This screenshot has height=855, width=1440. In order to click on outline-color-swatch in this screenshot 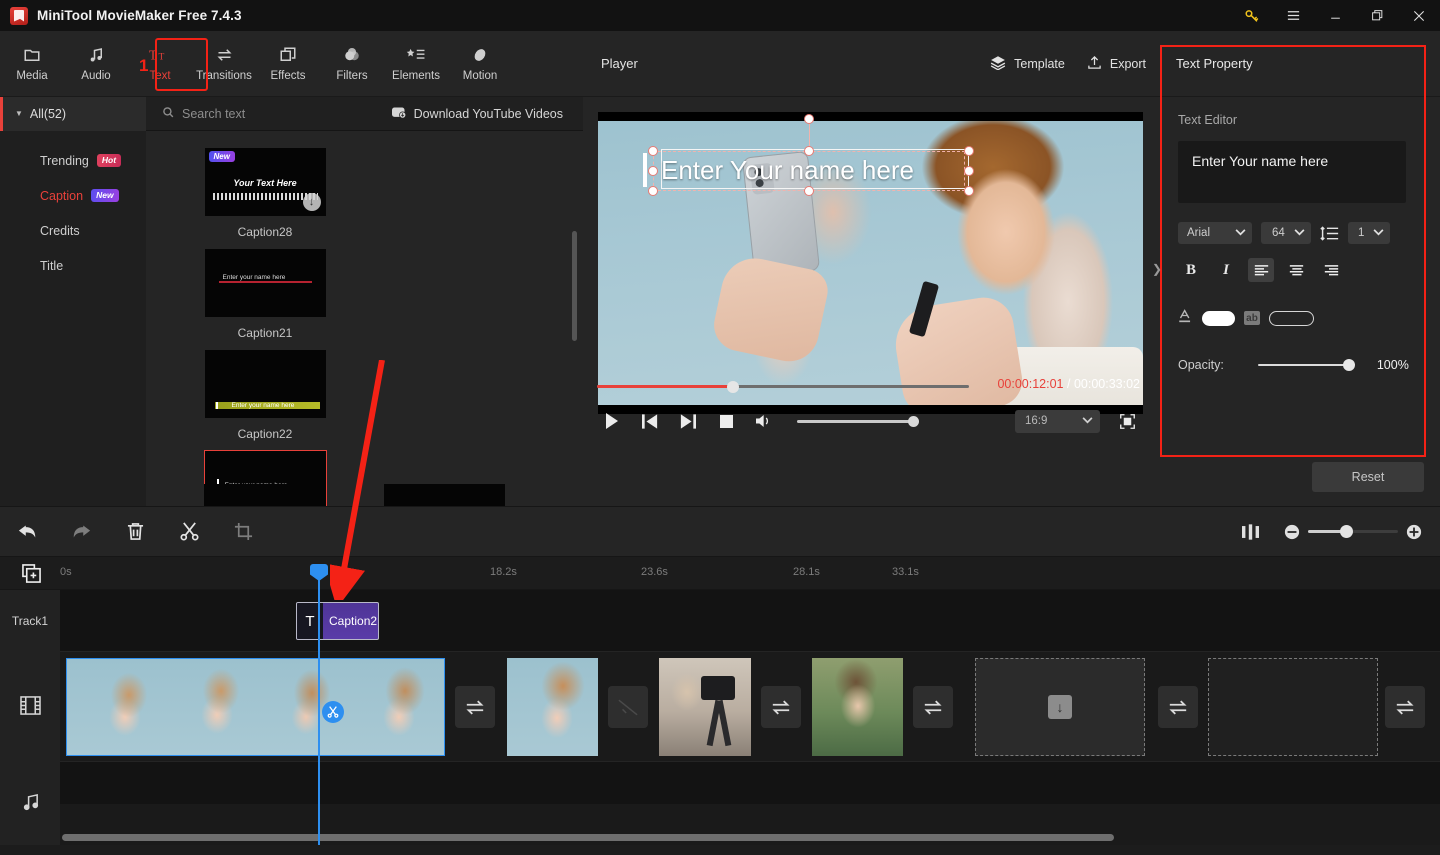, I will do `click(1291, 318)`.